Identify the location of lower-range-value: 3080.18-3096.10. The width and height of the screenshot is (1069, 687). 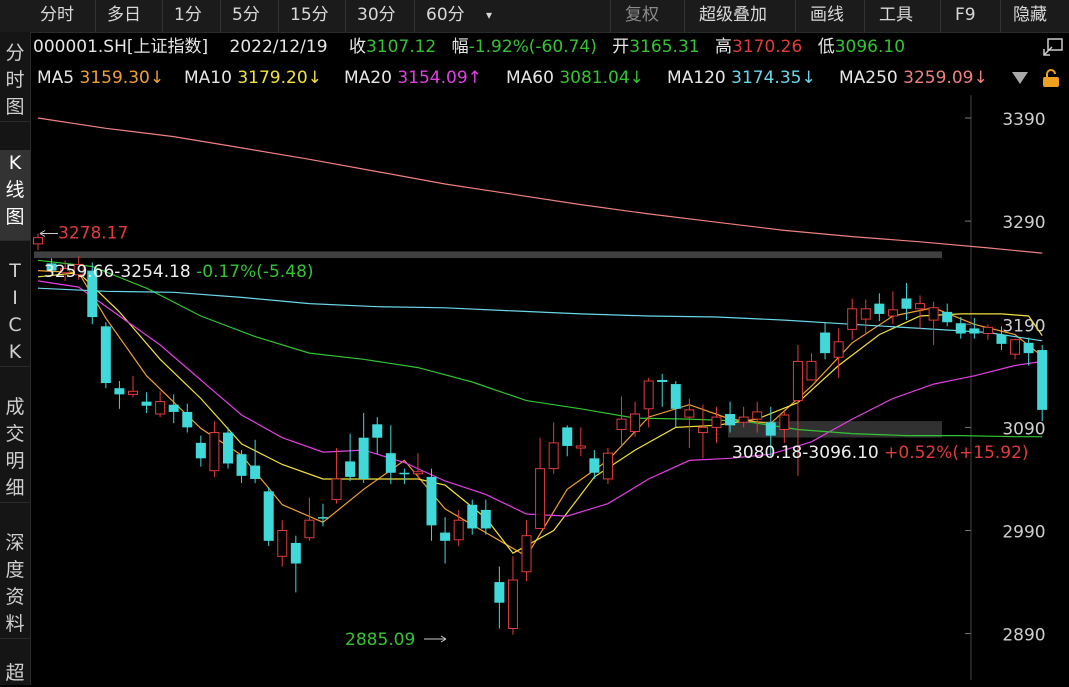
(808, 453).